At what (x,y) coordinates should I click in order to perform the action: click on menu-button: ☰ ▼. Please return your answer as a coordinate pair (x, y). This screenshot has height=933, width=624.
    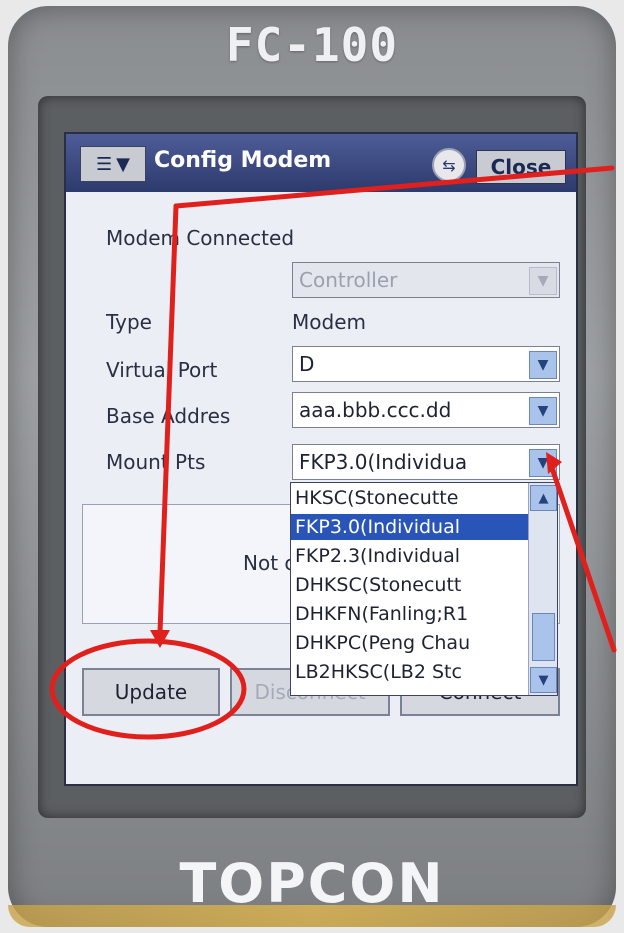
    Looking at the image, I should click on (113, 164).